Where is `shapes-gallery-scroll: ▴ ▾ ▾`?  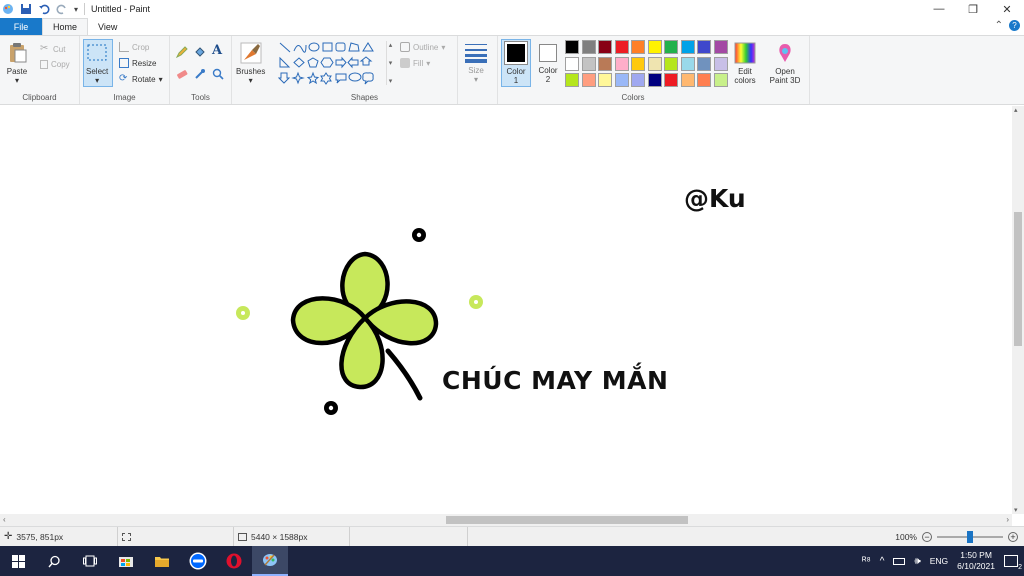
shapes-gallery-scroll: ▴ ▾ ▾ is located at coordinates (390, 63).